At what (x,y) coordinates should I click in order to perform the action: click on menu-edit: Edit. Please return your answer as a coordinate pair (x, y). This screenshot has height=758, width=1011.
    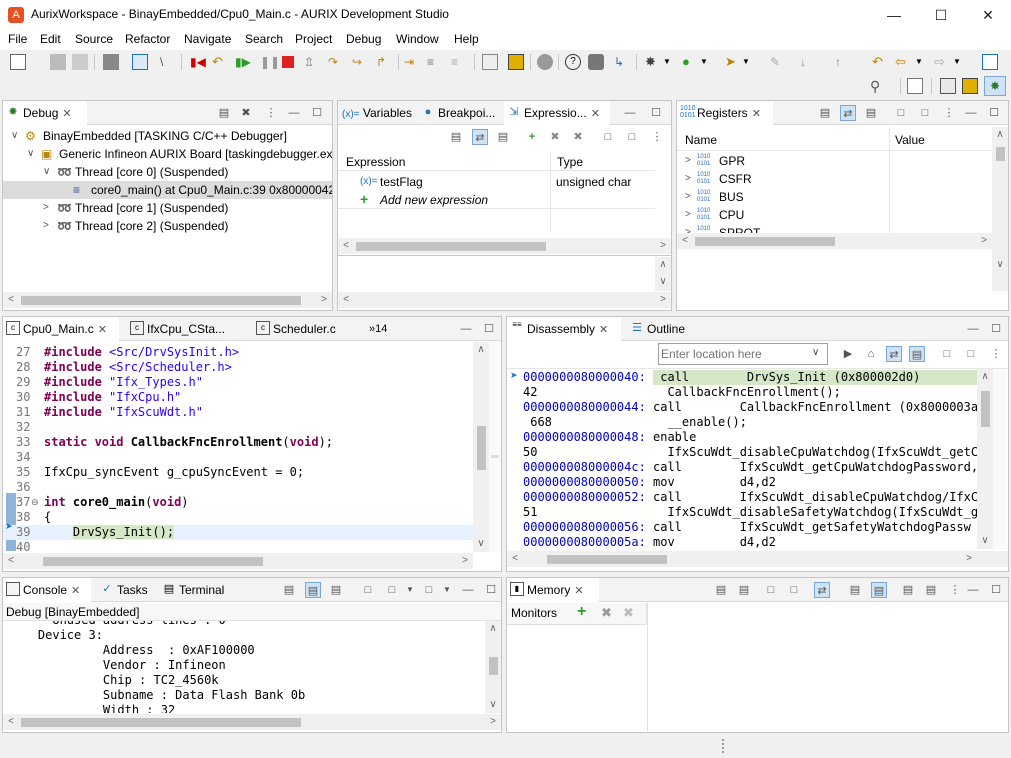
    Looking at the image, I should click on (50, 39).